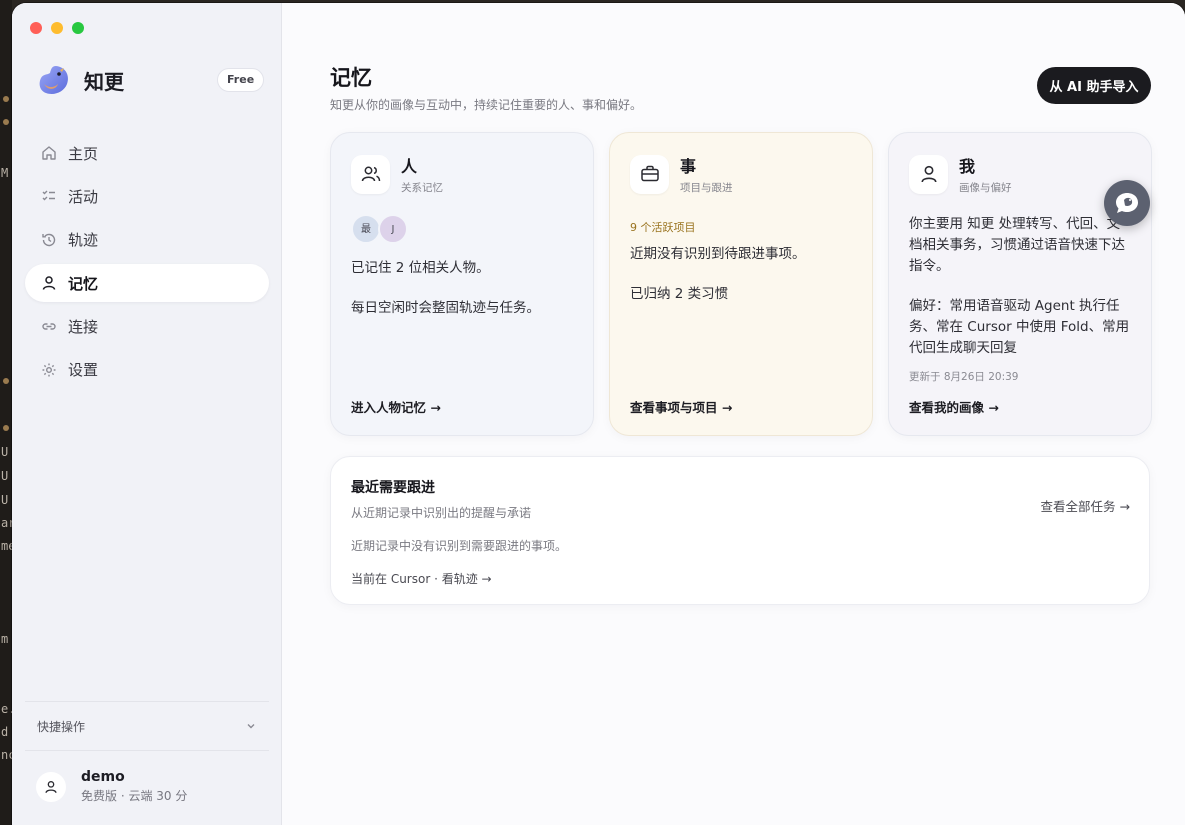 The image size is (1185, 825). Describe the element at coordinates (48, 195) in the screenshot. I see `checklist-icon` at that location.